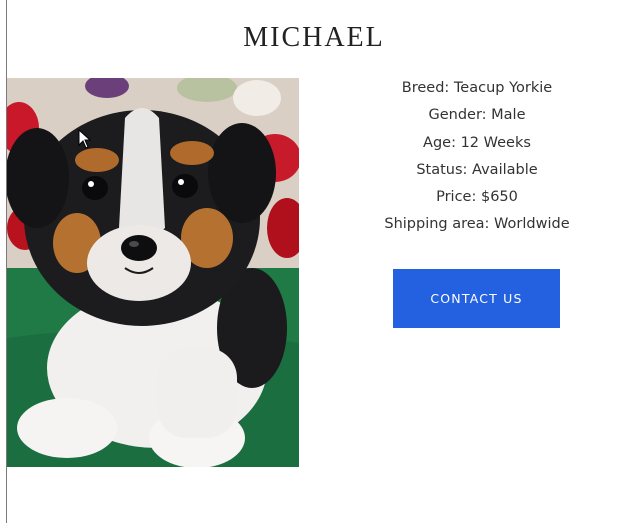 The width and height of the screenshot is (628, 523). What do you see at coordinates (477, 169) in the screenshot?
I see `status-text: Status: Available` at bounding box center [477, 169].